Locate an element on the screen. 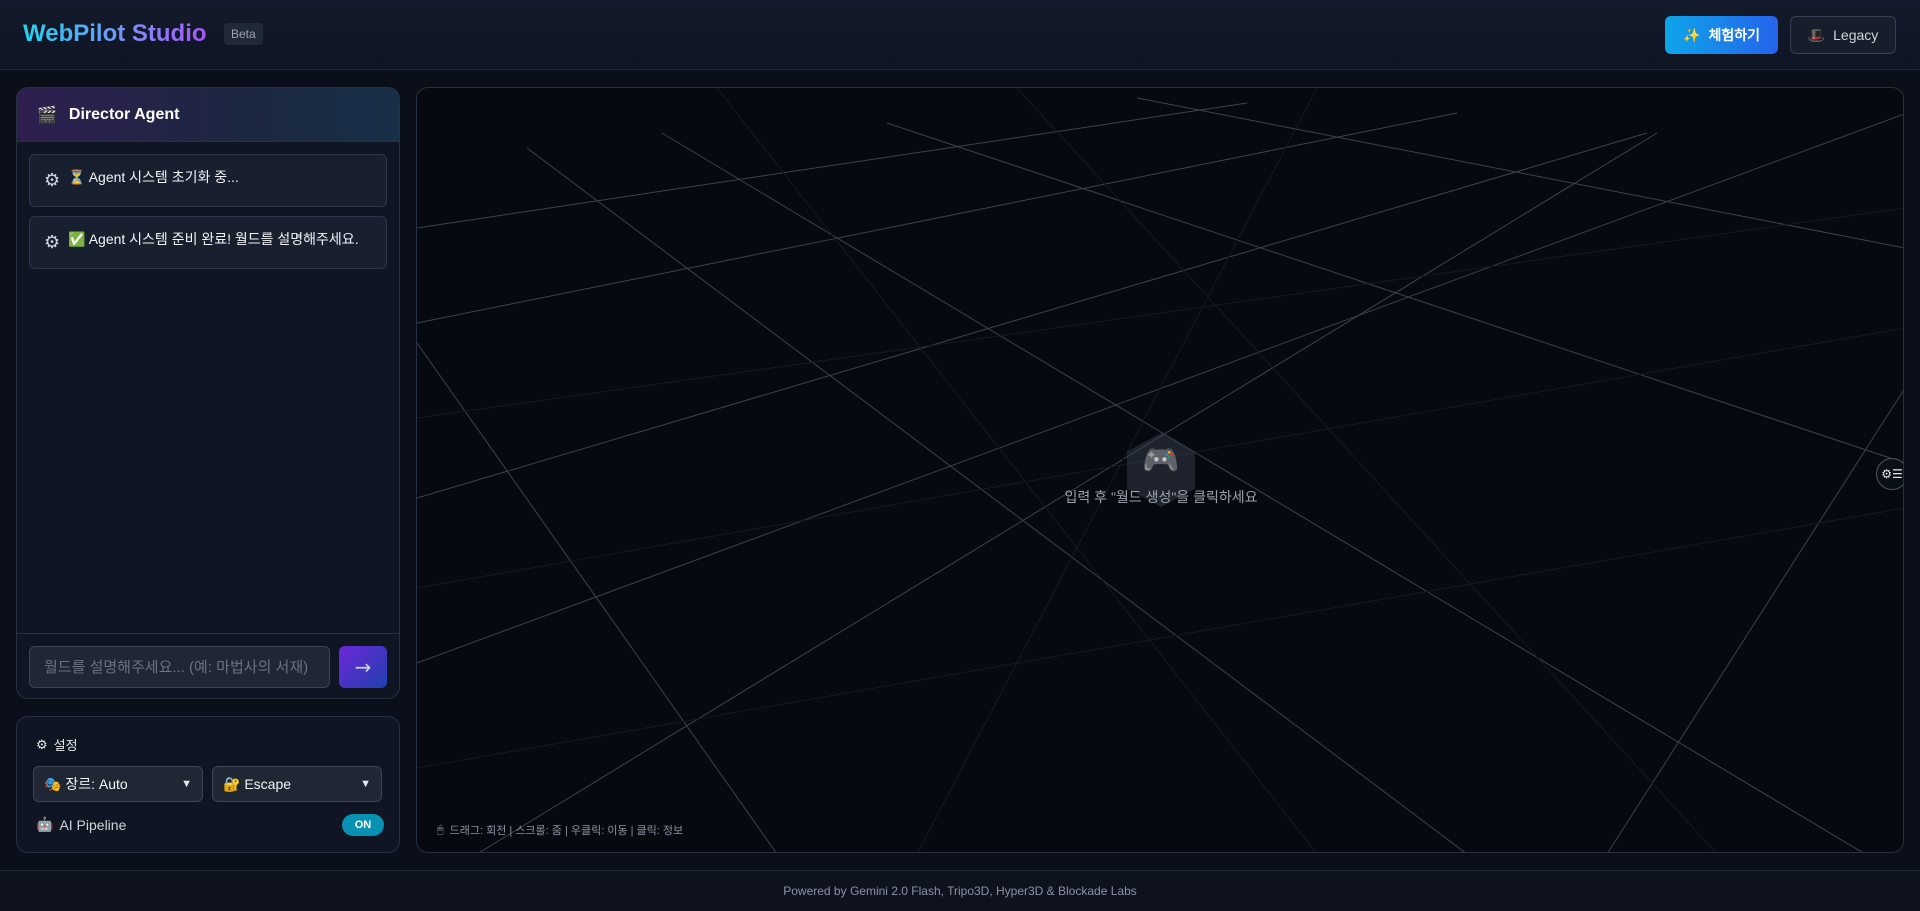 This screenshot has width=1920, height=911. world-description-input is located at coordinates (179, 667).